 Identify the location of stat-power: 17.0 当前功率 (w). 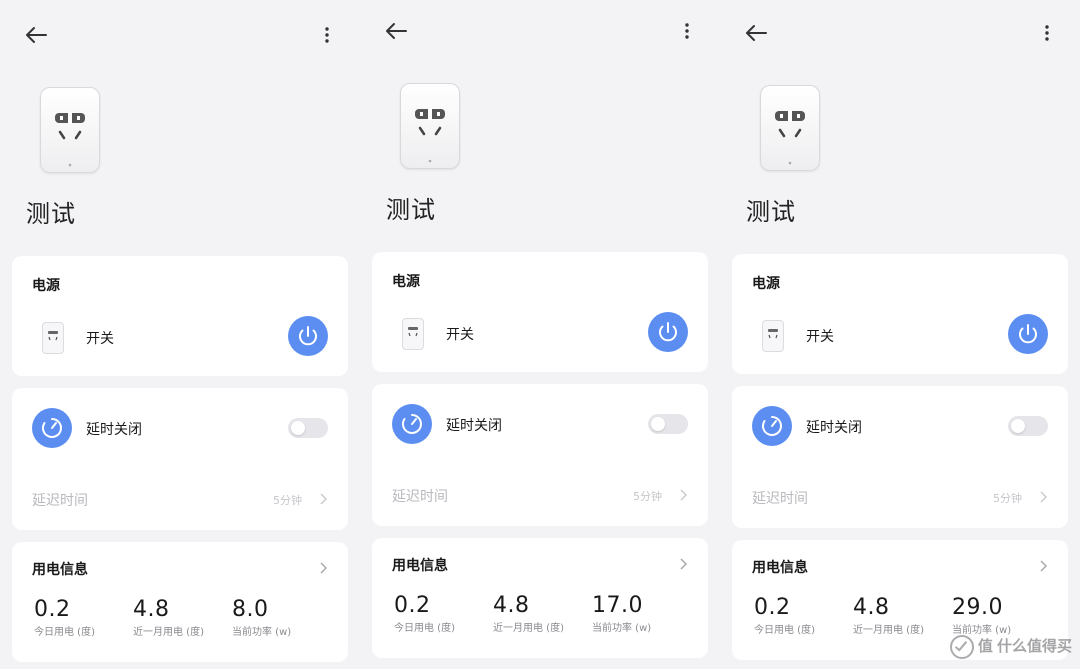
(621, 613).